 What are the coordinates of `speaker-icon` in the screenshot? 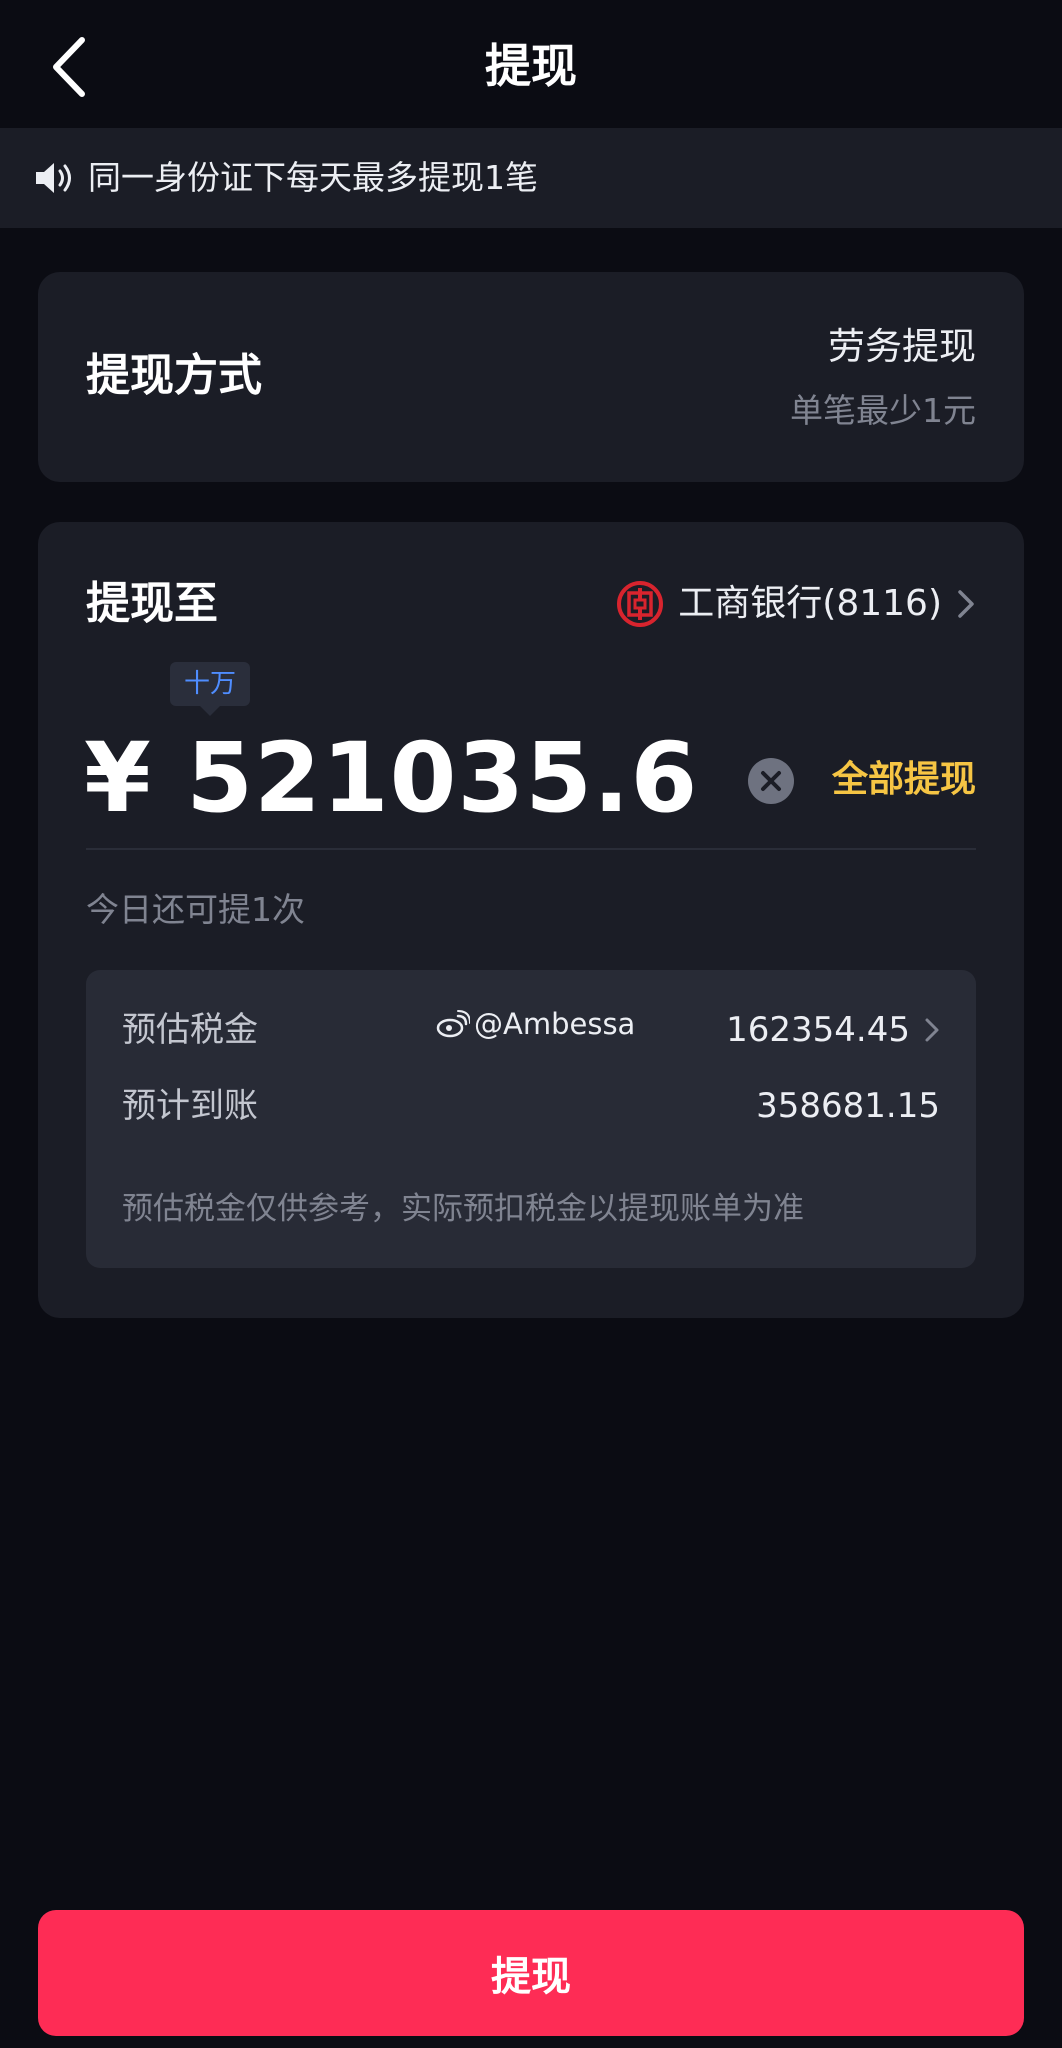 It's located at (53, 178).